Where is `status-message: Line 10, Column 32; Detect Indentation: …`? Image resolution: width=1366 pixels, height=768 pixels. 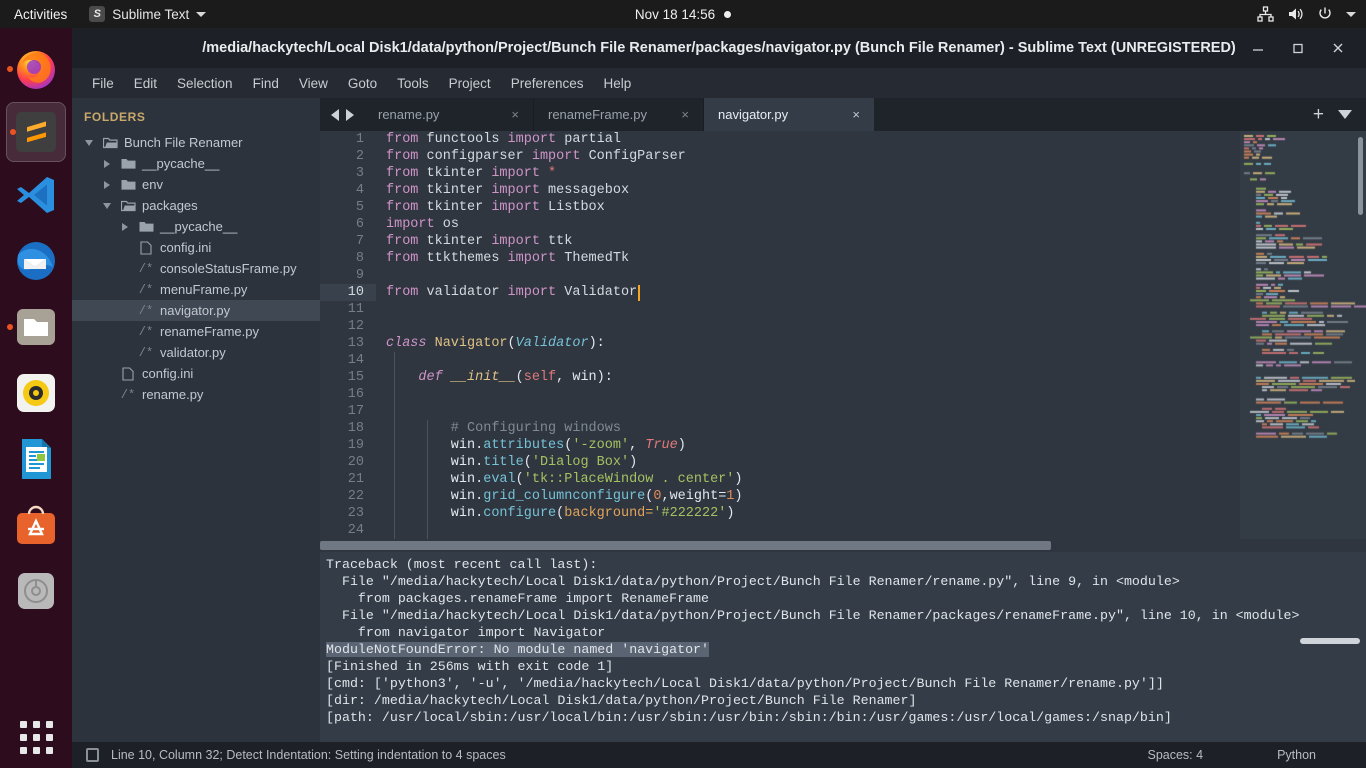
status-message: Line 10, Column 32; Detect Indentation: … is located at coordinates (308, 755).